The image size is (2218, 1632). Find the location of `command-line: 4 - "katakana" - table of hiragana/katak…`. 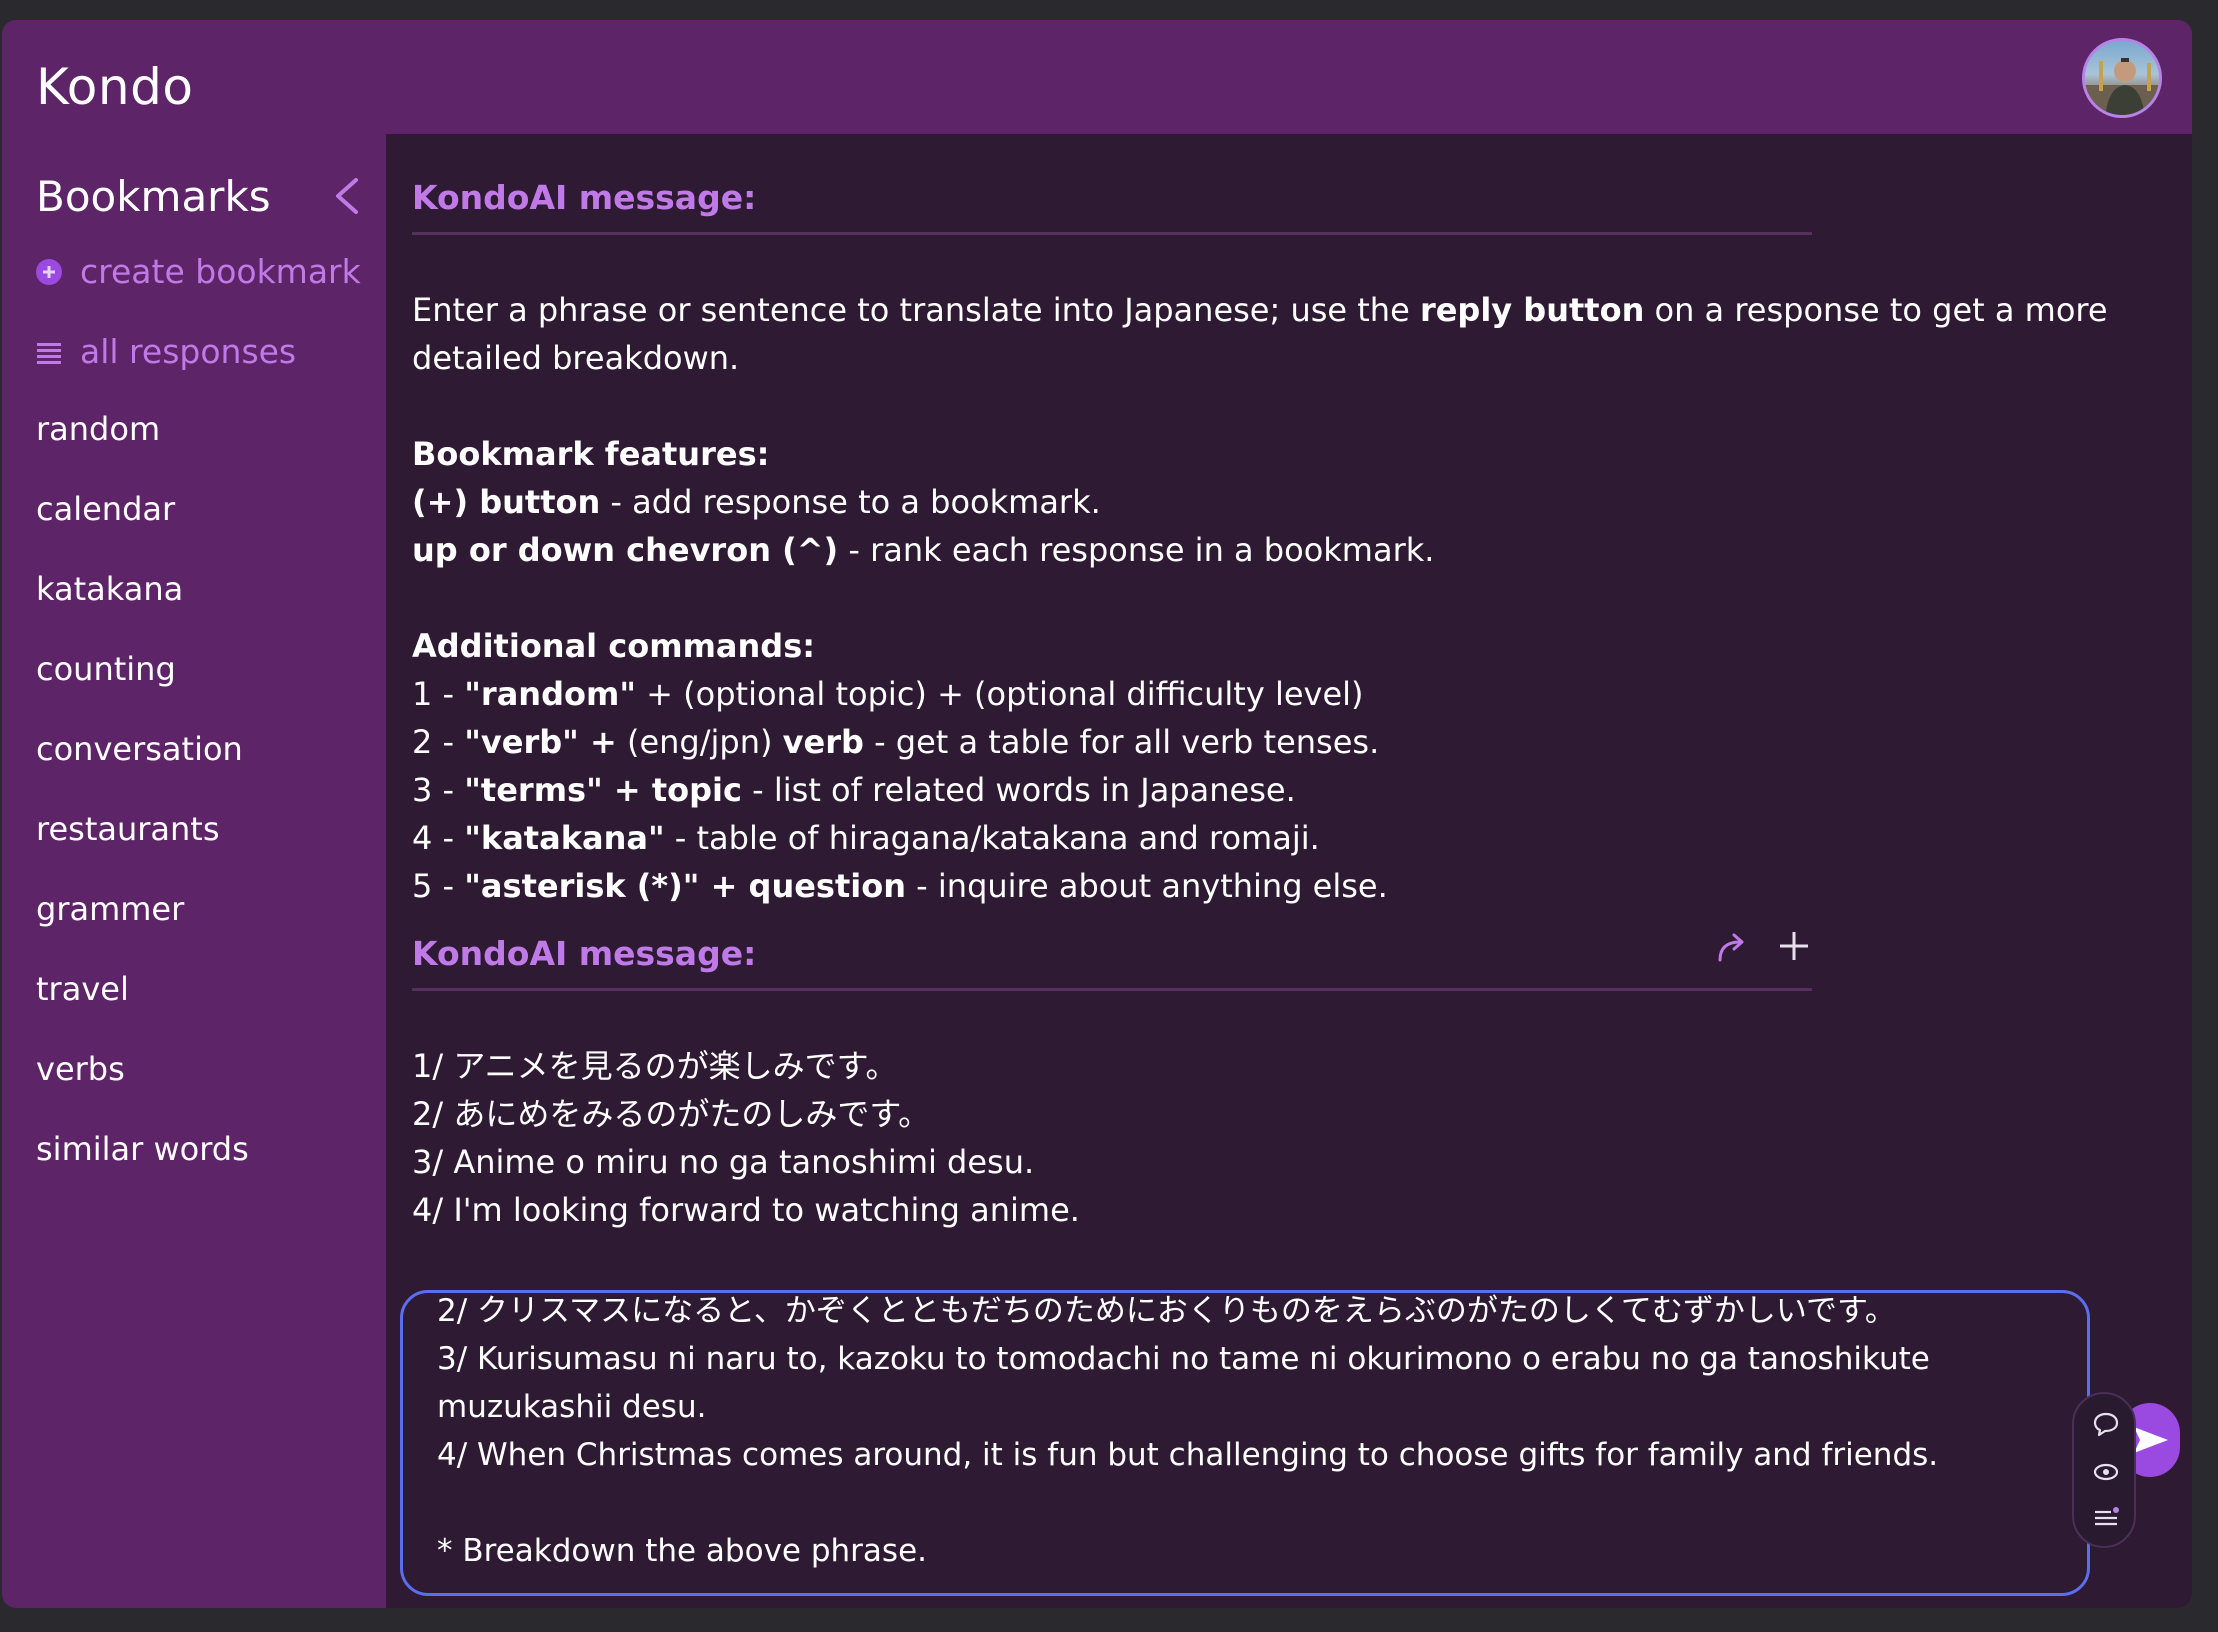

command-line: 4 - "katakana" - table of hiragana/katak… is located at coordinates (866, 838).